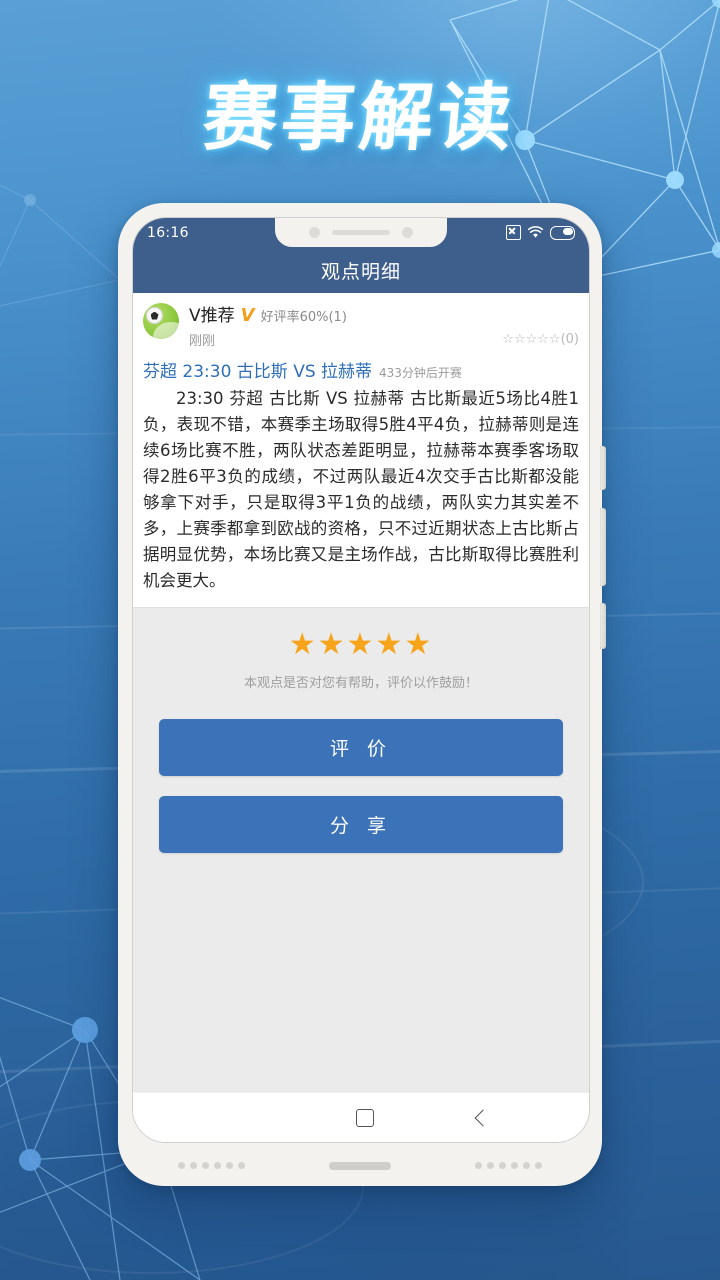 The width and height of the screenshot is (720, 1280). I want to click on praise-rate: 好评率60%(1), so click(303, 317).